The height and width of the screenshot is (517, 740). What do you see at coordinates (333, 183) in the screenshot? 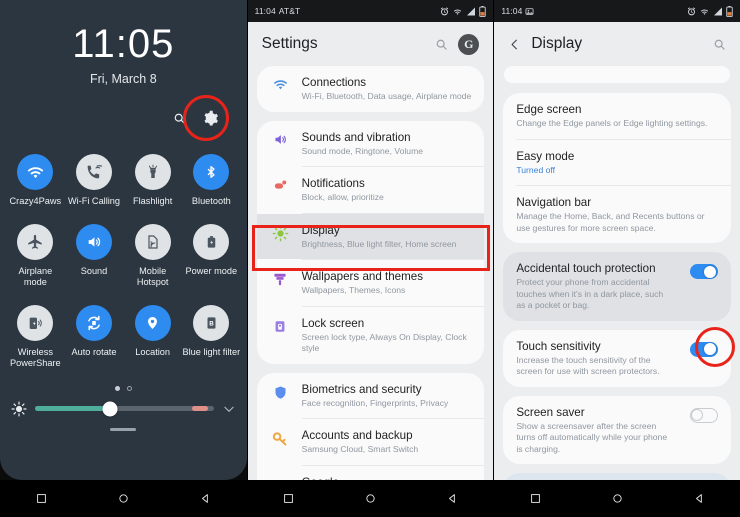
I see `settings-row-title: Notifications` at bounding box center [333, 183].